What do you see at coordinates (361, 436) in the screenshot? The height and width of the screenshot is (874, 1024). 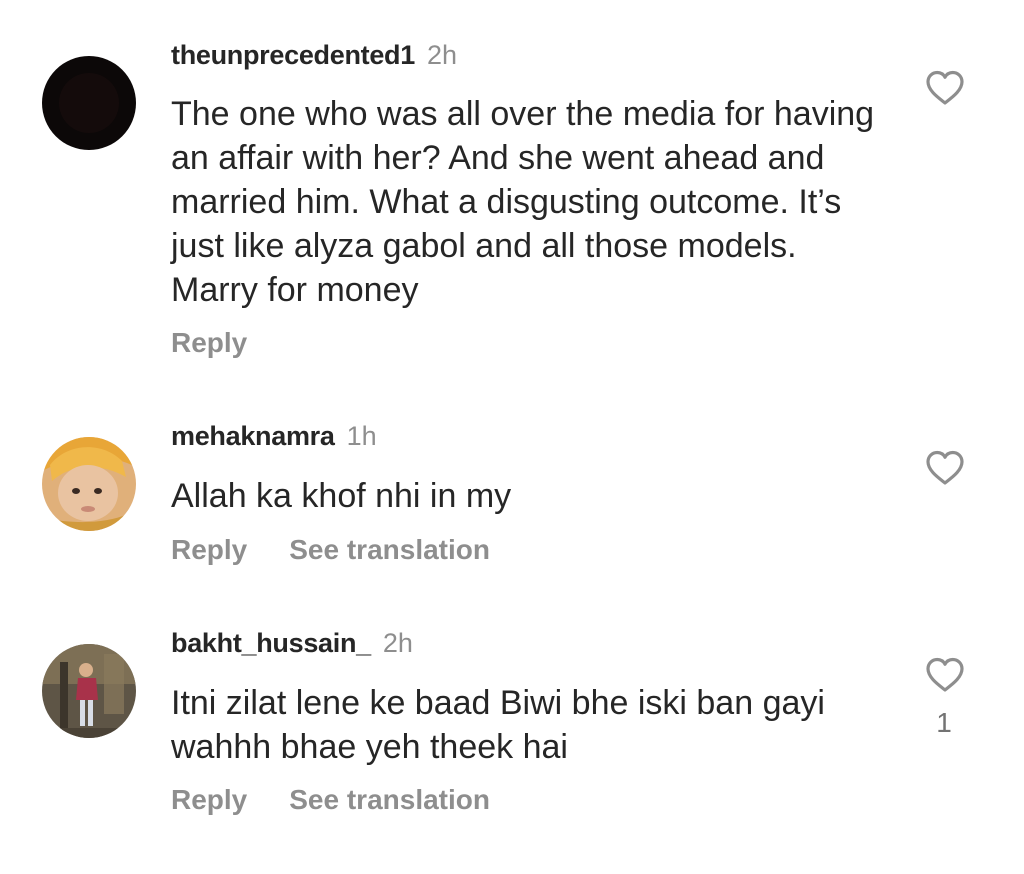 I see `timestamp: 1h` at bounding box center [361, 436].